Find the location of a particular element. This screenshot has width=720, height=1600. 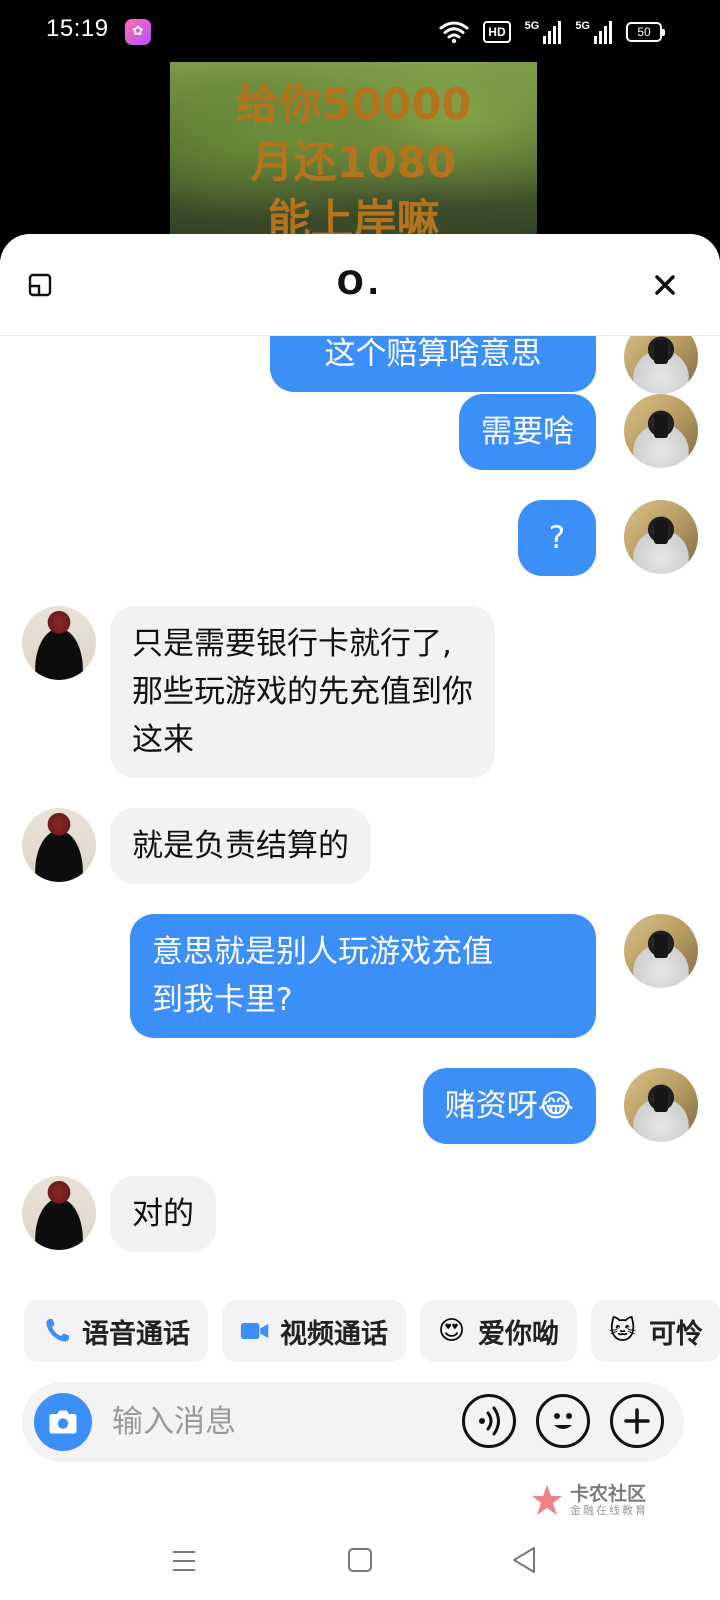

pleading-cat-emoji-icon: 🐱 is located at coordinates (623, 1331).